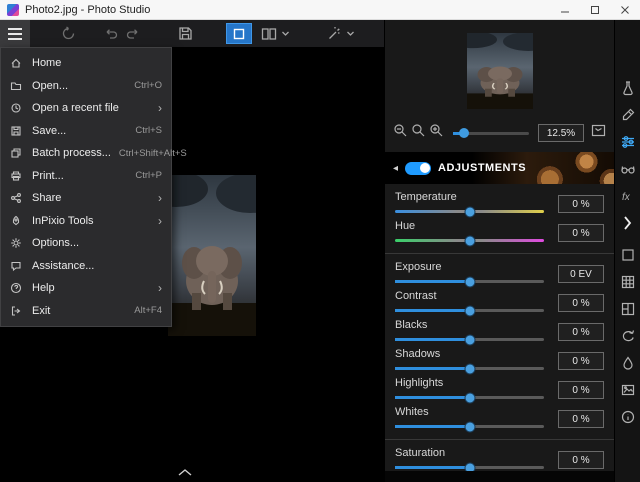 The width and height of the screenshot is (640, 482). What do you see at coordinates (334, 33) in the screenshot?
I see `retouch-wand-button` at bounding box center [334, 33].